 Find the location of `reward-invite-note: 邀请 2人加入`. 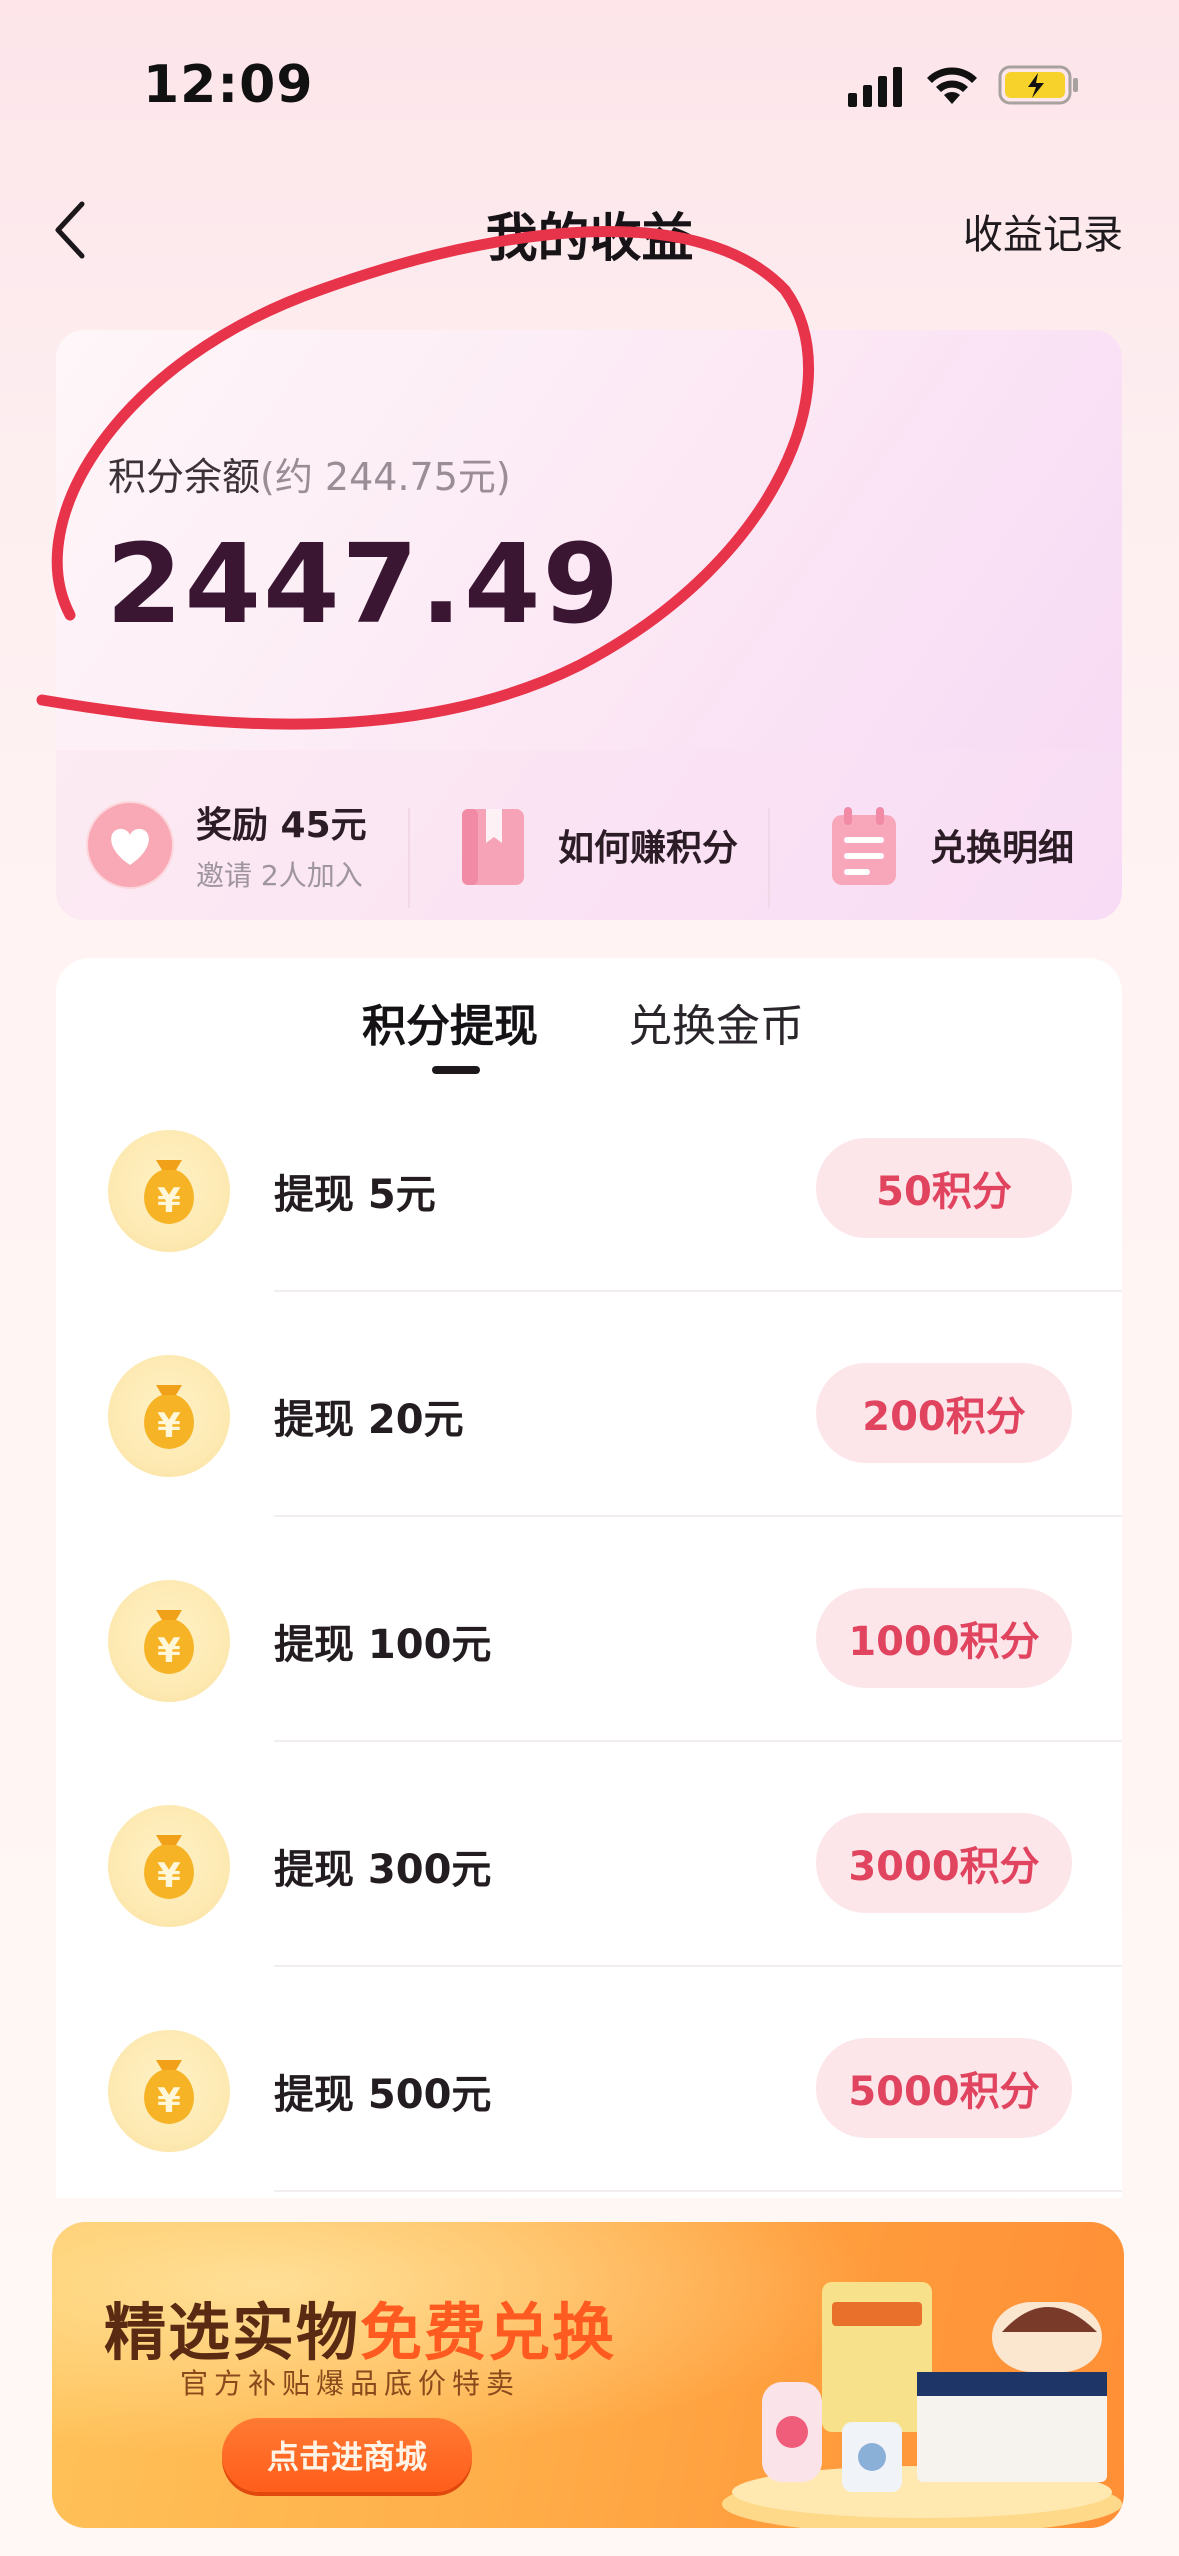

reward-invite-note: 邀请 2人加入 is located at coordinates (279, 875).